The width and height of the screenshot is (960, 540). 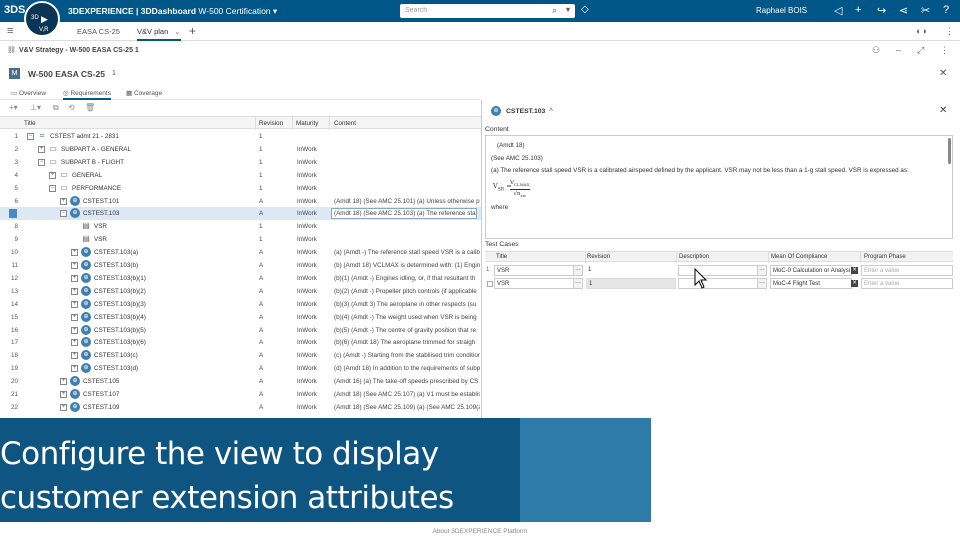 What do you see at coordinates (116, 368) in the screenshot?
I see `row-title: CSTEST.103(d)` at bounding box center [116, 368].